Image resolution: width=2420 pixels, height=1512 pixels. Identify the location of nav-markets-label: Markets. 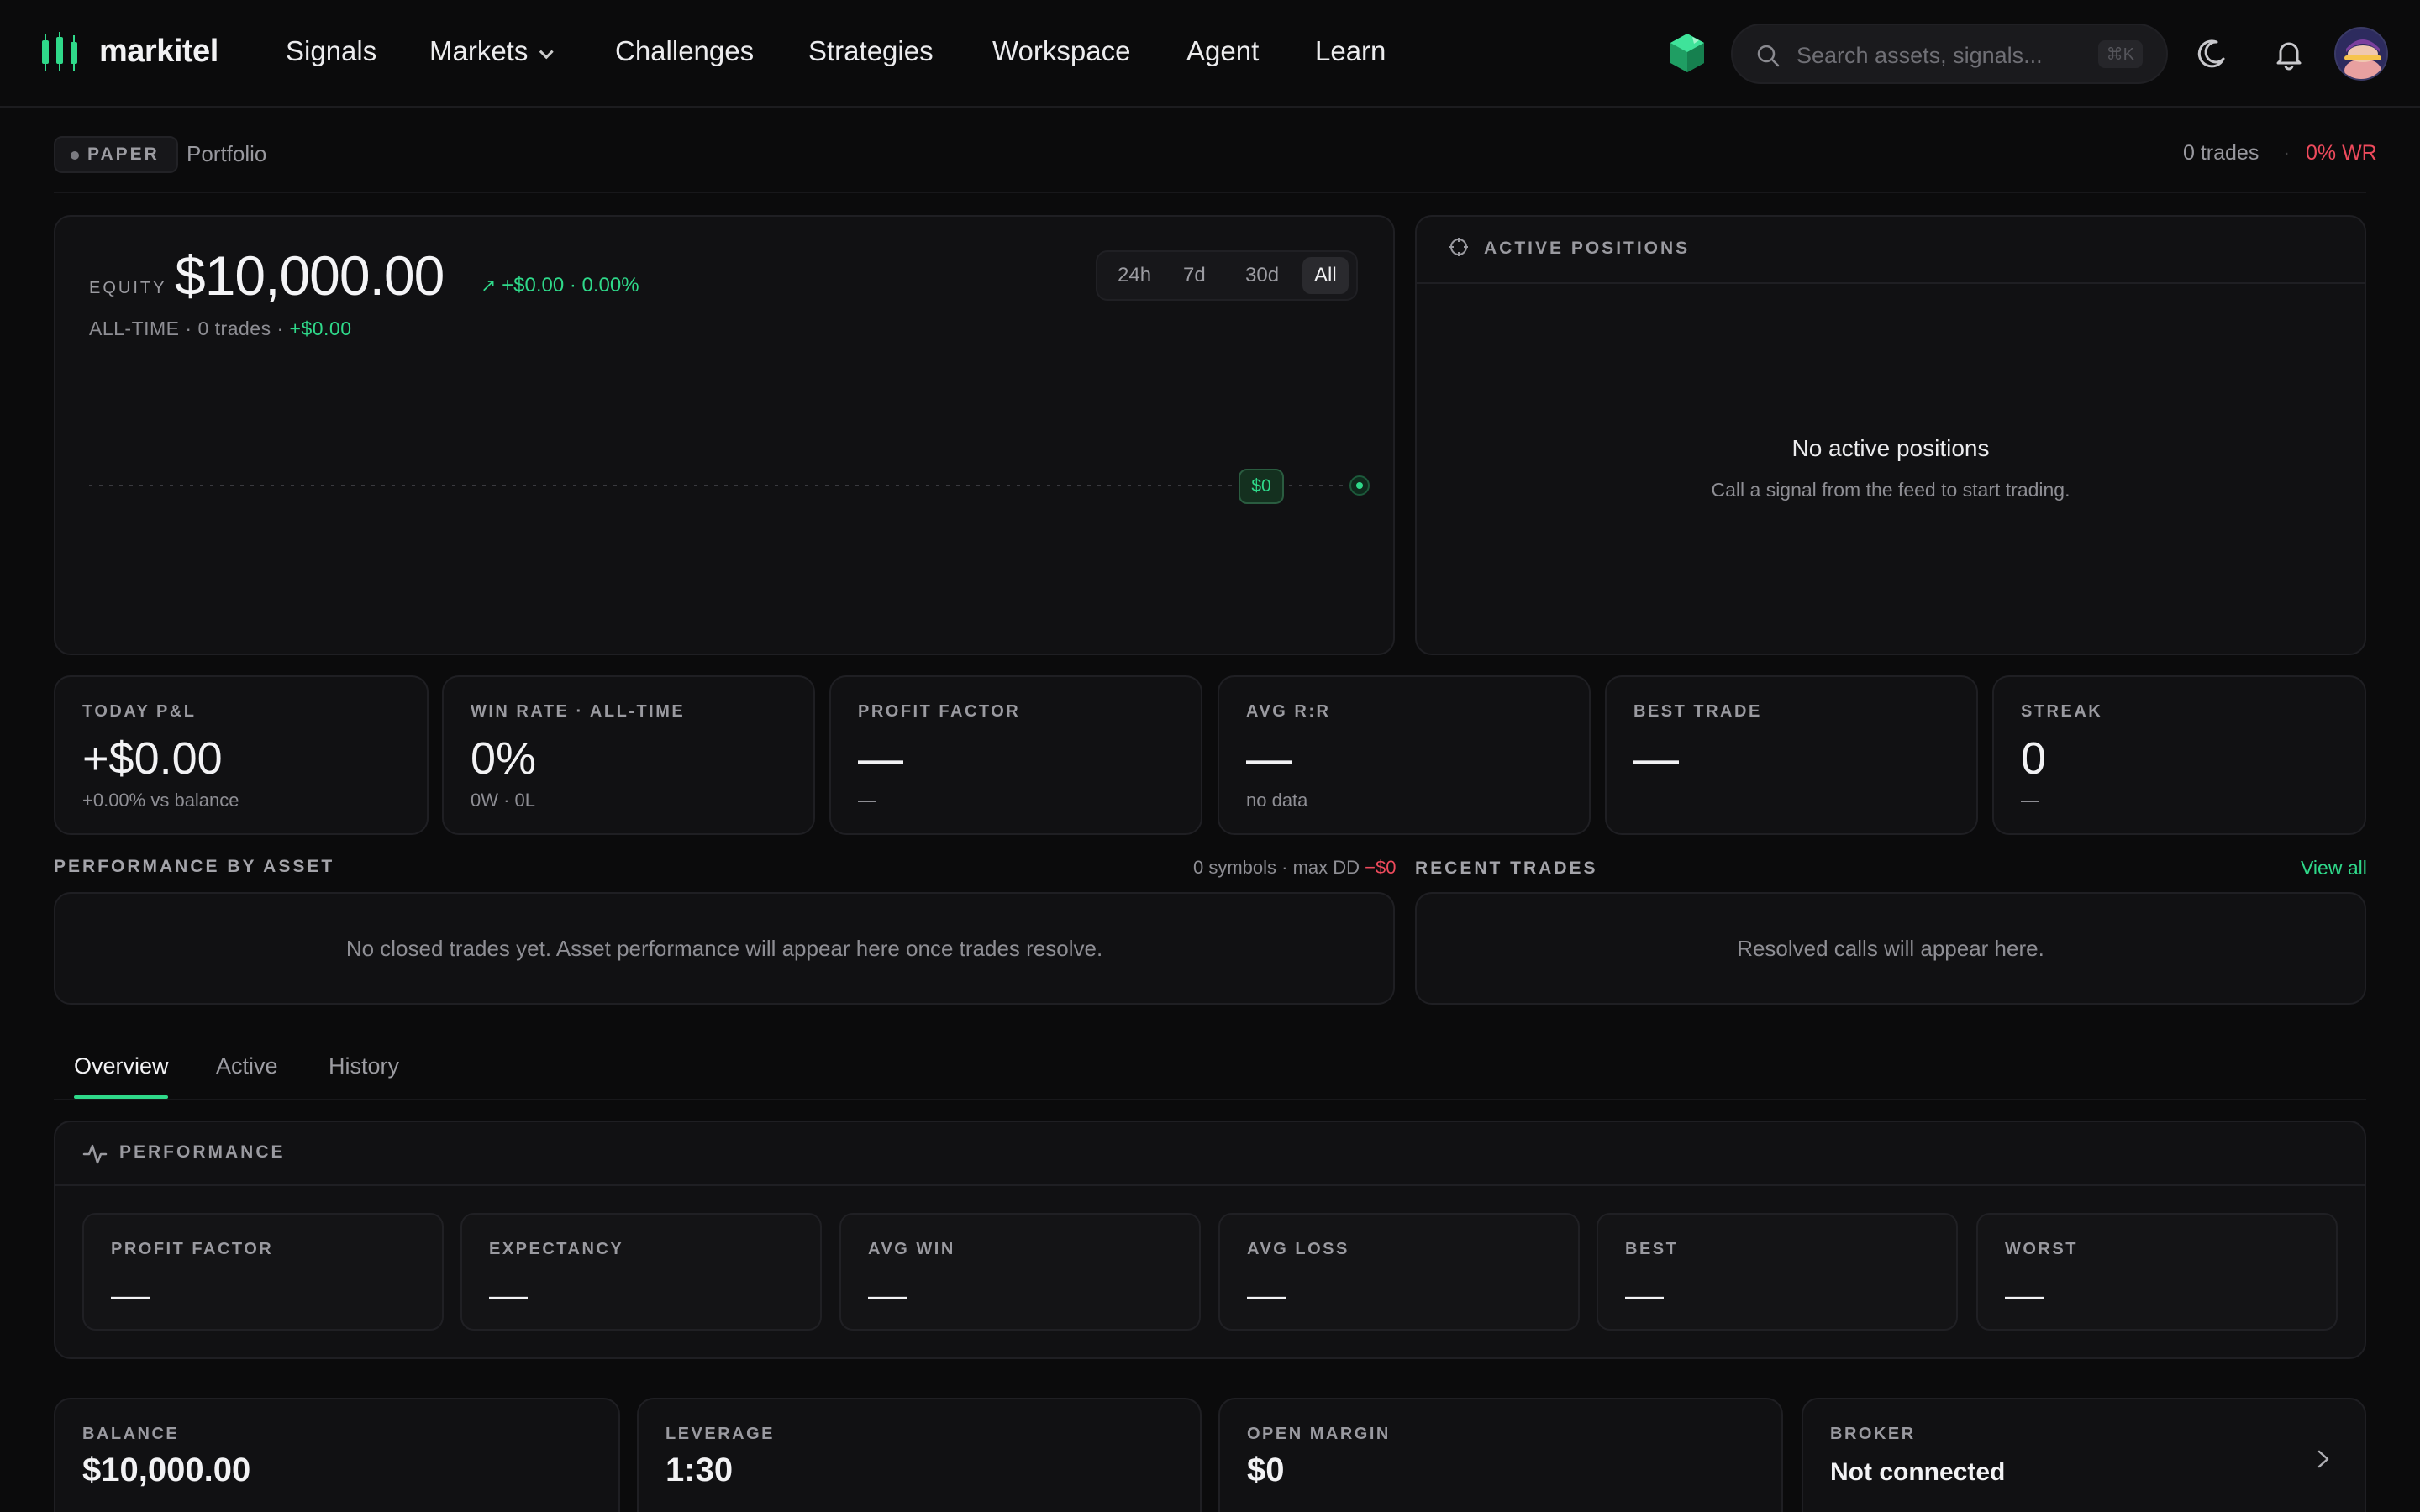
(479, 50).